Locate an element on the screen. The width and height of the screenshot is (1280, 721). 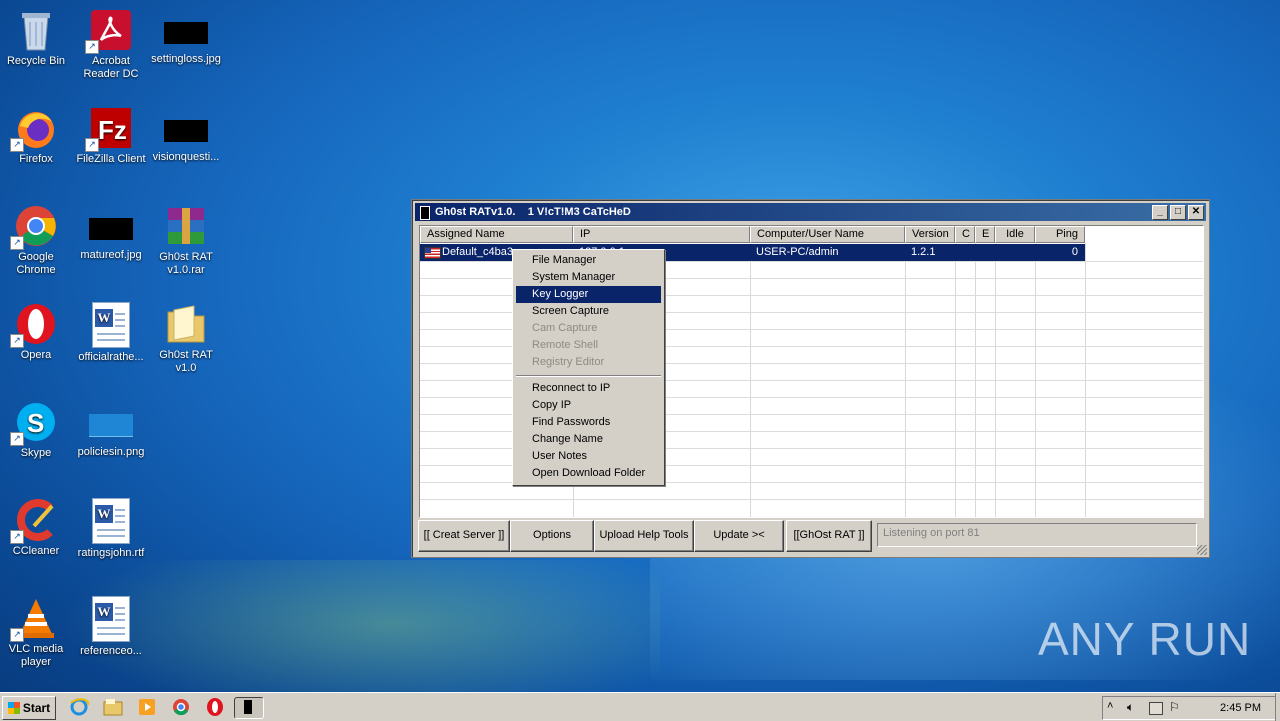
image-file-icon is located at coordinates (186, 33).